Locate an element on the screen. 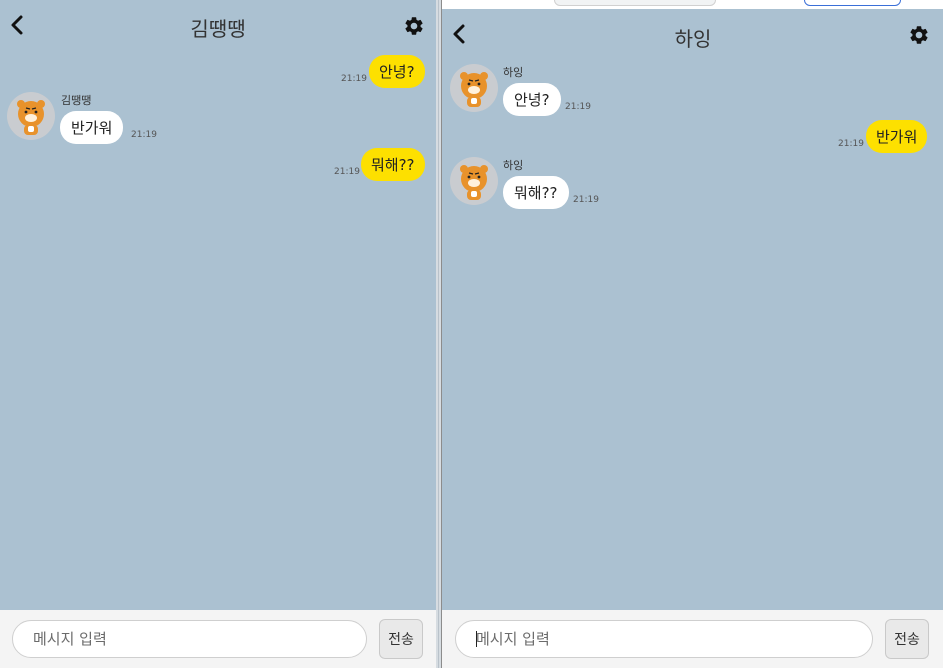 The width and height of the screenshot is (943, 668). my-message-bubble: 뭐해?? is located at coordinates (393, 164).